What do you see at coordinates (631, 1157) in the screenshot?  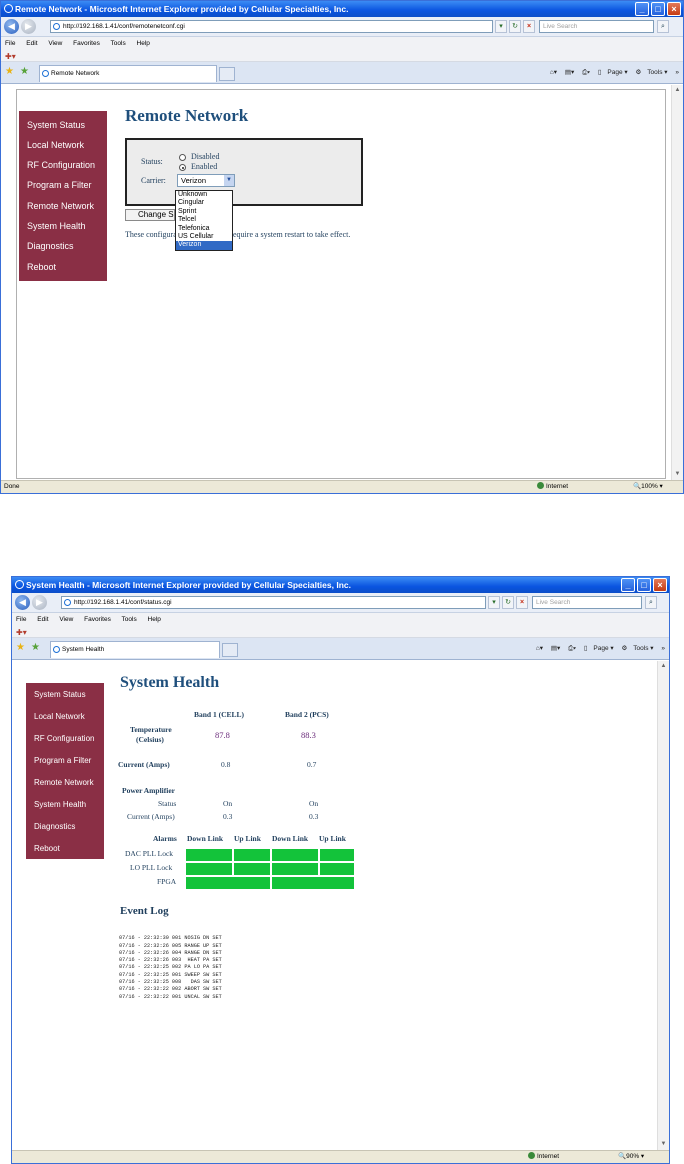 I see `zoom-control: 🔍90% ▾` at bounding box center [631, 1157].